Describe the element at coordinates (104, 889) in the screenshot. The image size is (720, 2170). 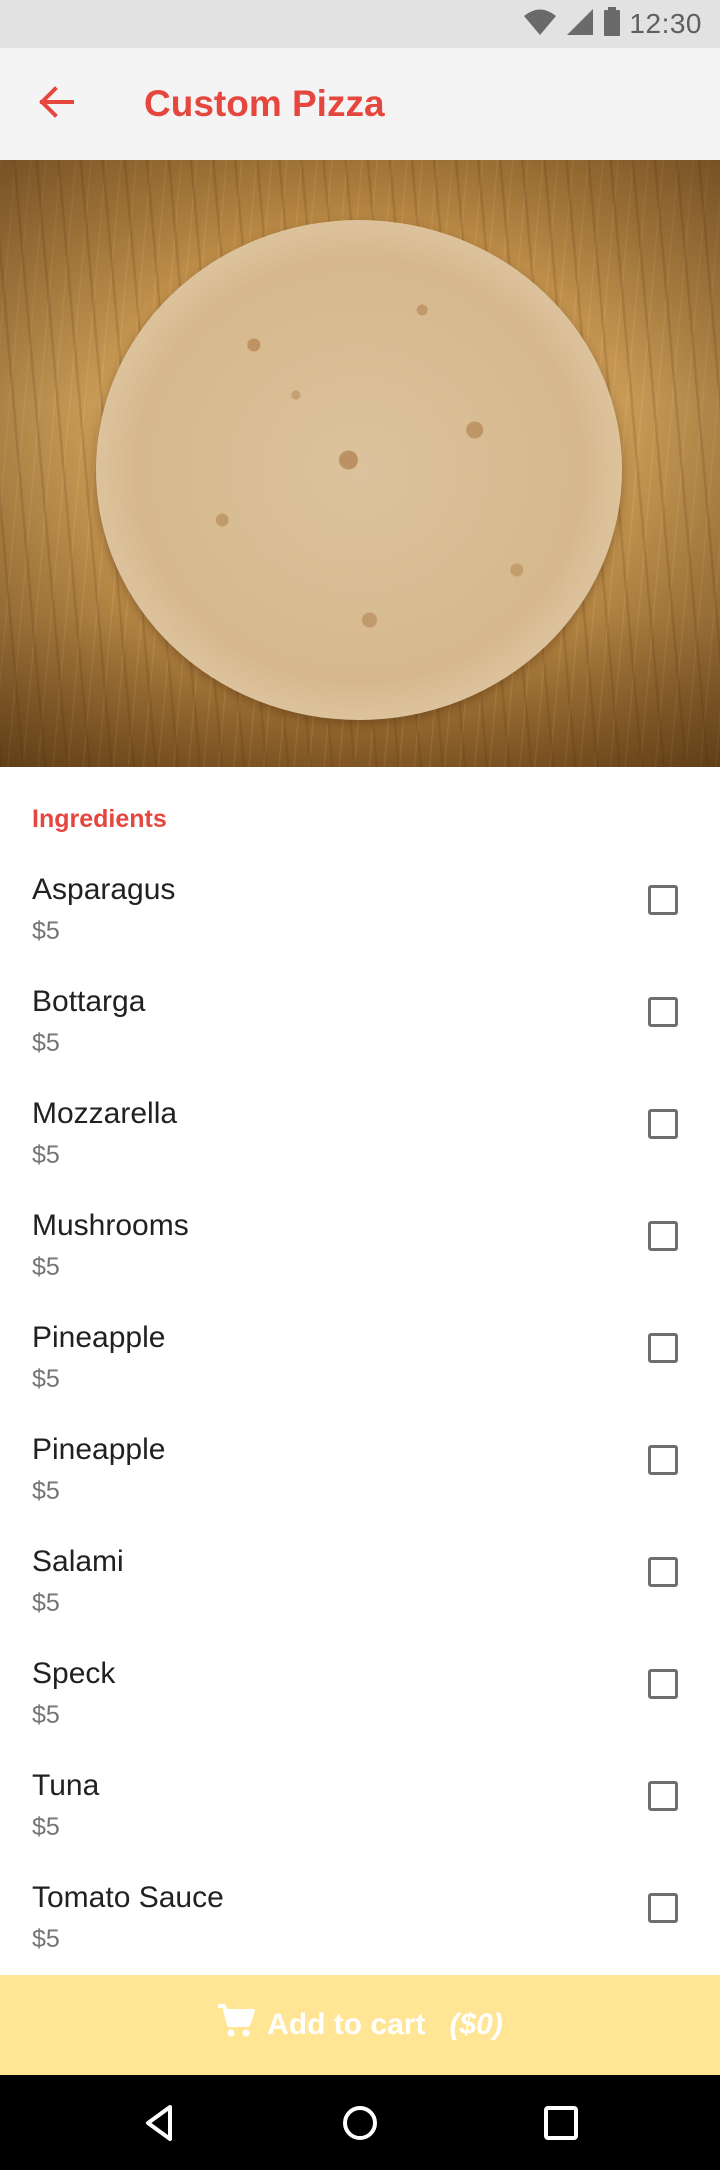
I see `ingredient-name: Asparagus` at that location.